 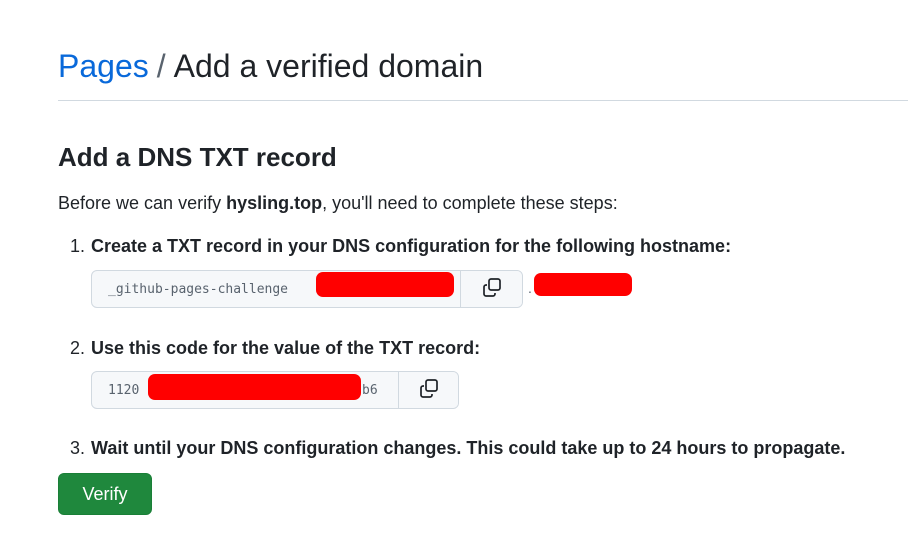 What do you see at coordinates (78, 246) in the screenshot?
I see `step-number: 1.` at bounding box center [78, 246].